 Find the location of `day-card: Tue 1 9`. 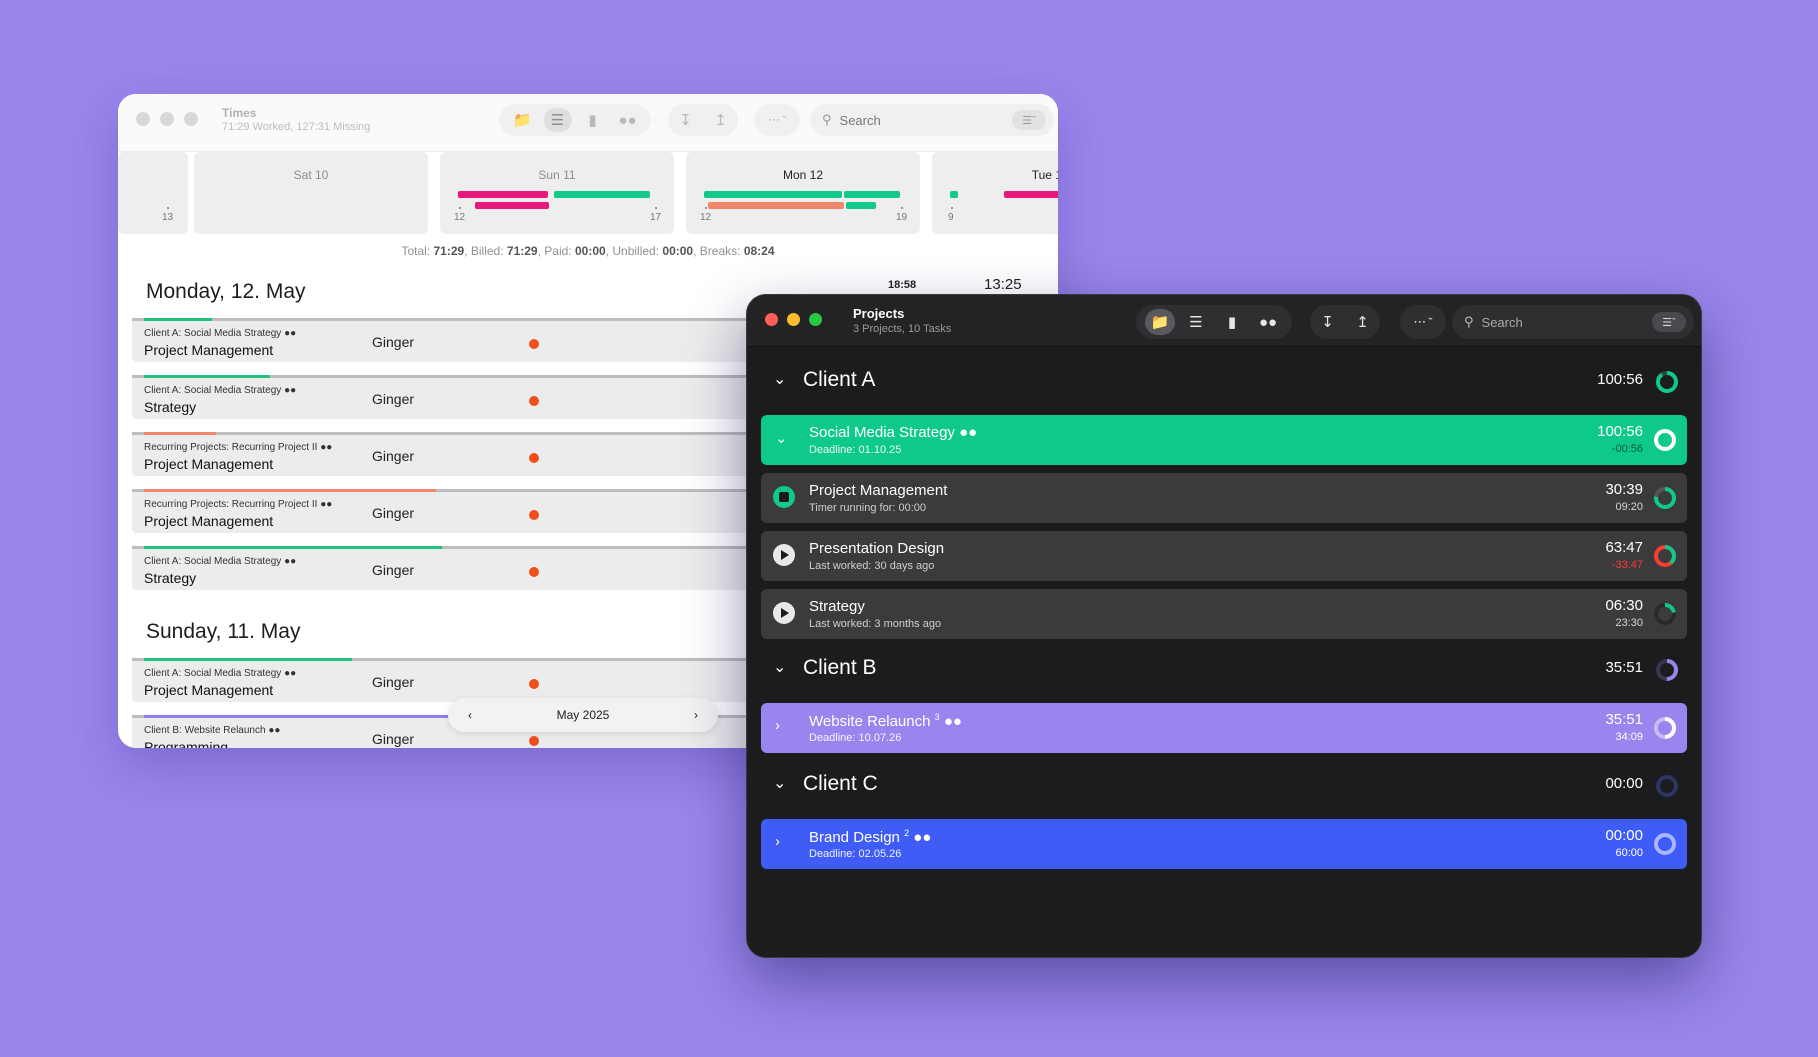

day-card: Tue 1 9 is located at coordinates (995, 193).